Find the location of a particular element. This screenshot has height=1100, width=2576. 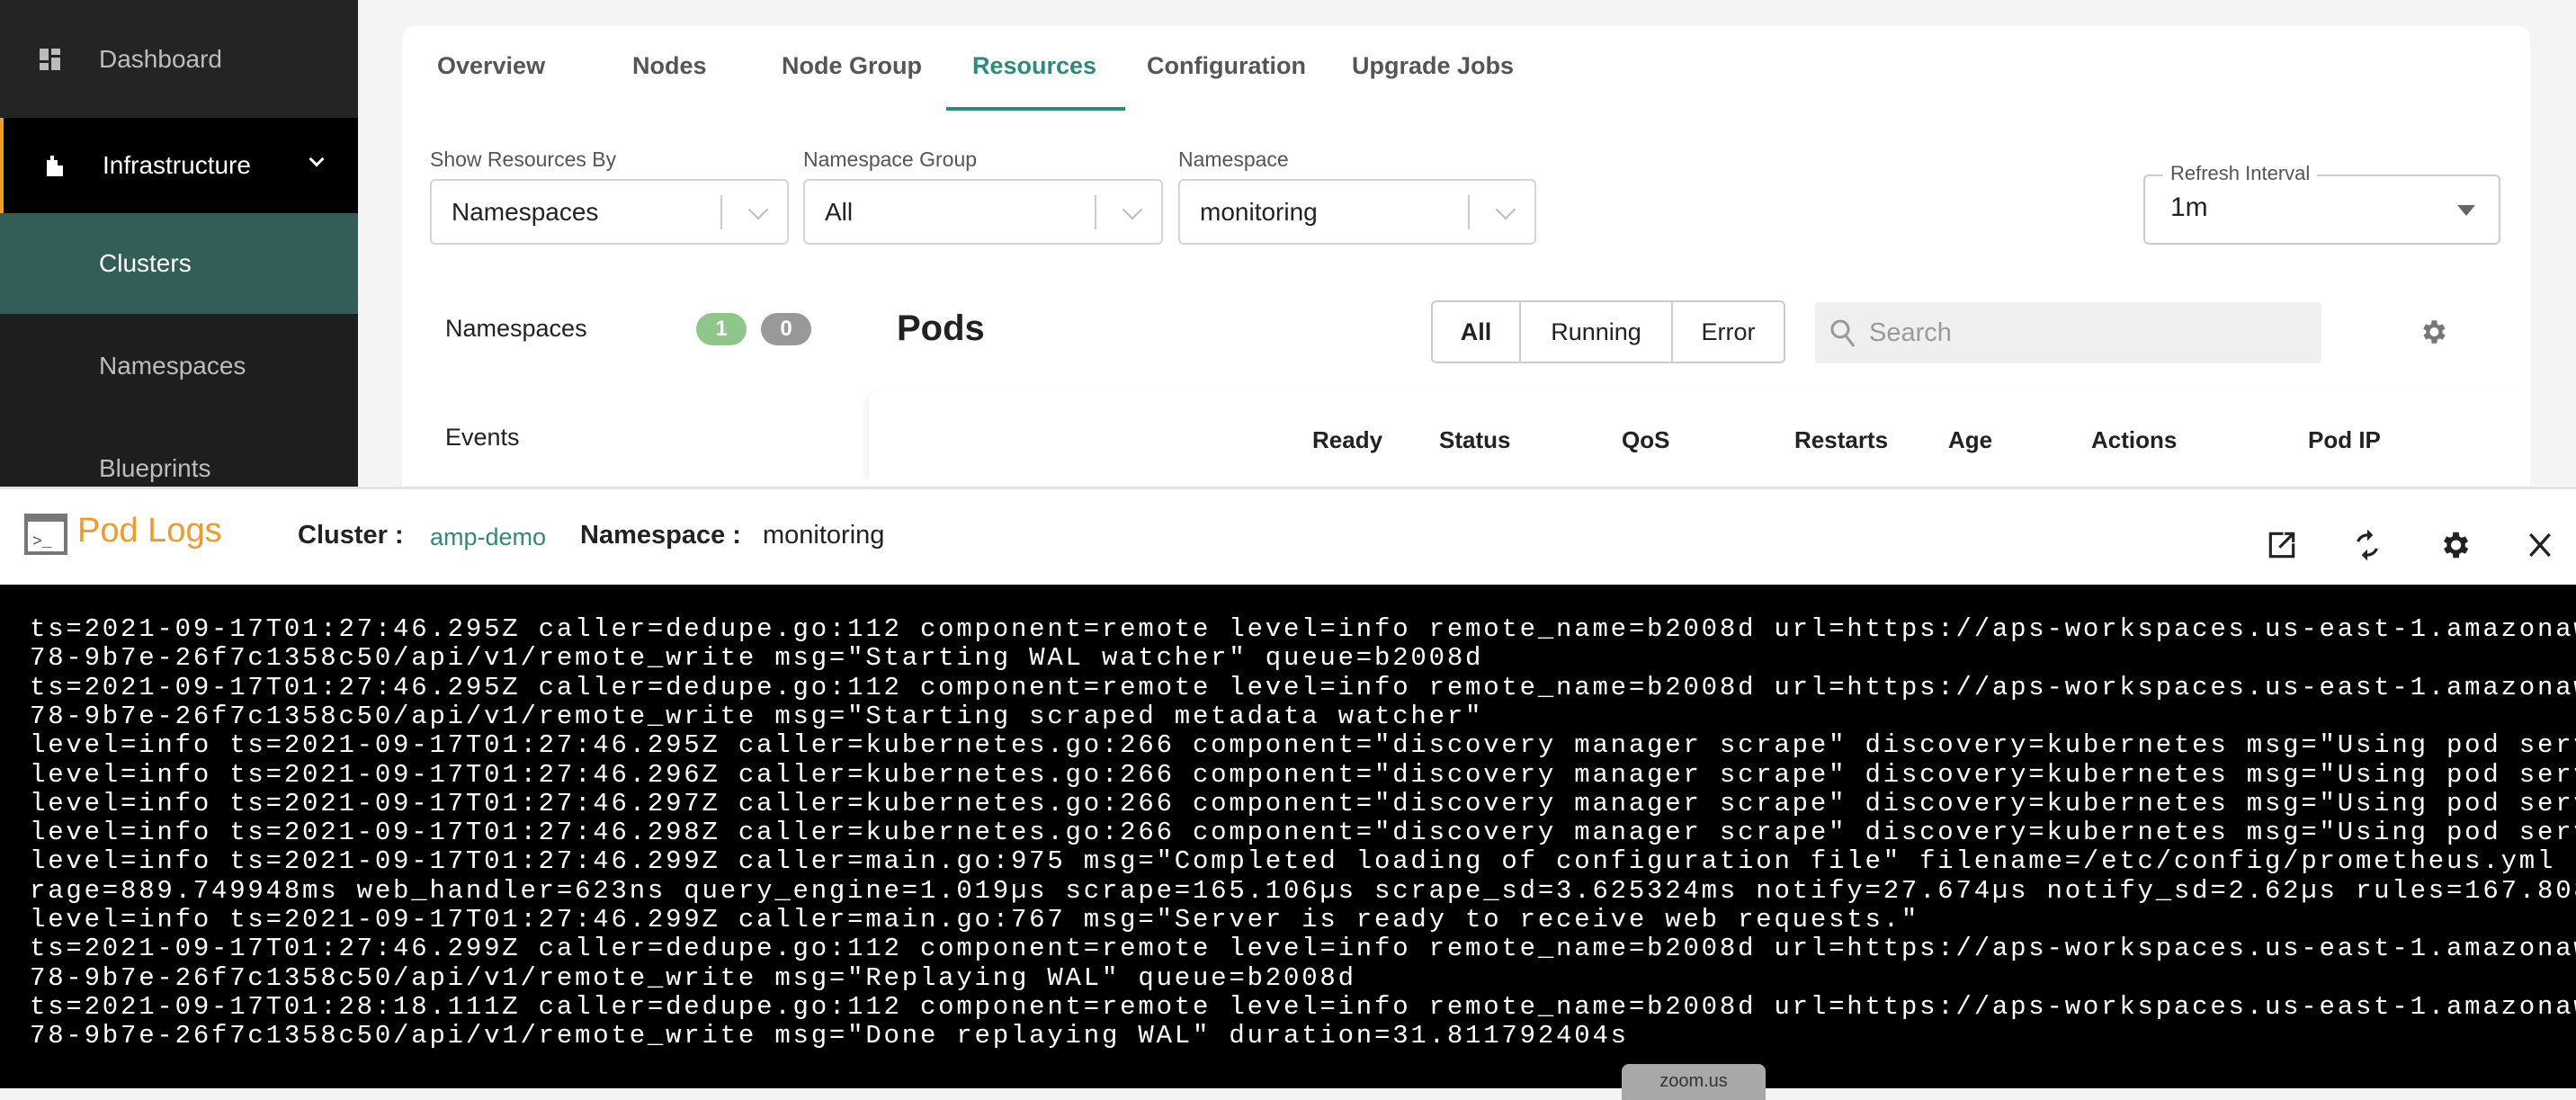

sidebar-item-infrastructure: Infrastructure is located at coordinates (179, 165).